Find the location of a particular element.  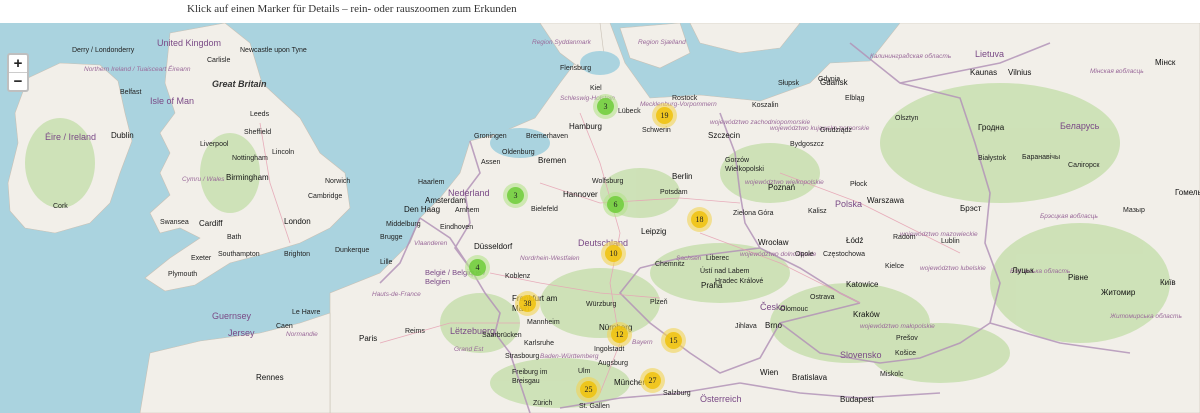

zoom-in-button: + is located at coordinates (18, 63).